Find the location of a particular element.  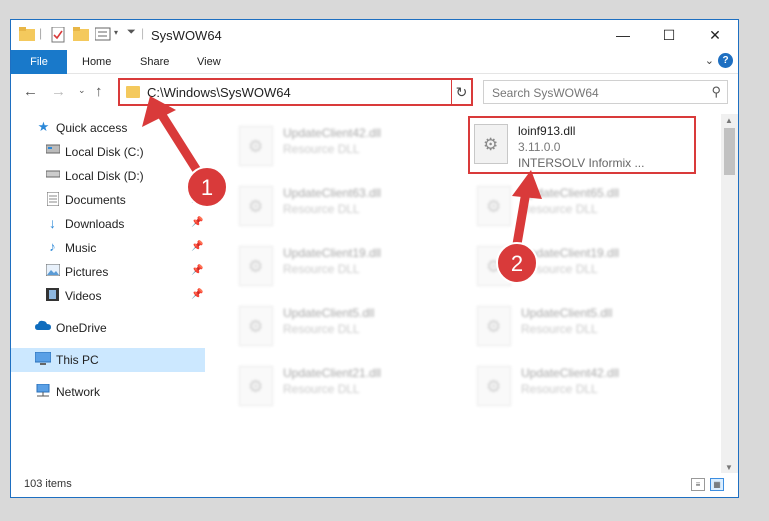

scroll-down-icon: ▼ is located at coordinates (729, 467).